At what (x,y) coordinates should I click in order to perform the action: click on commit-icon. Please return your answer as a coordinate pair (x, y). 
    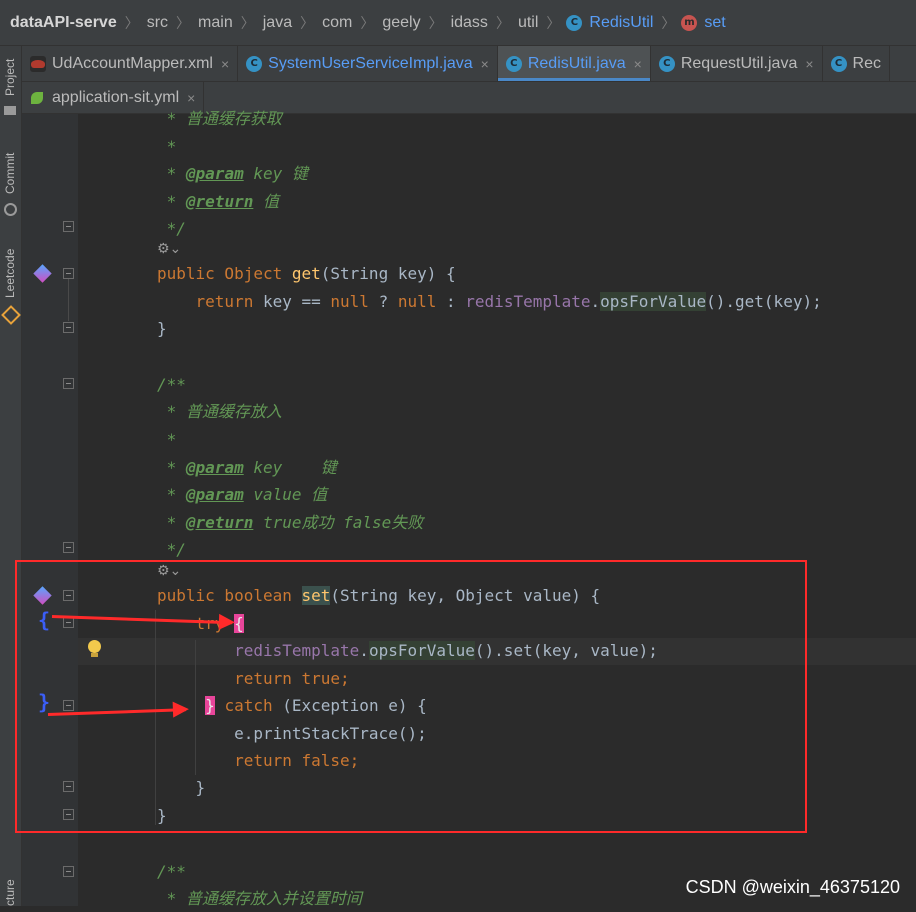
    Looking at the image, I should click on (10, 209).